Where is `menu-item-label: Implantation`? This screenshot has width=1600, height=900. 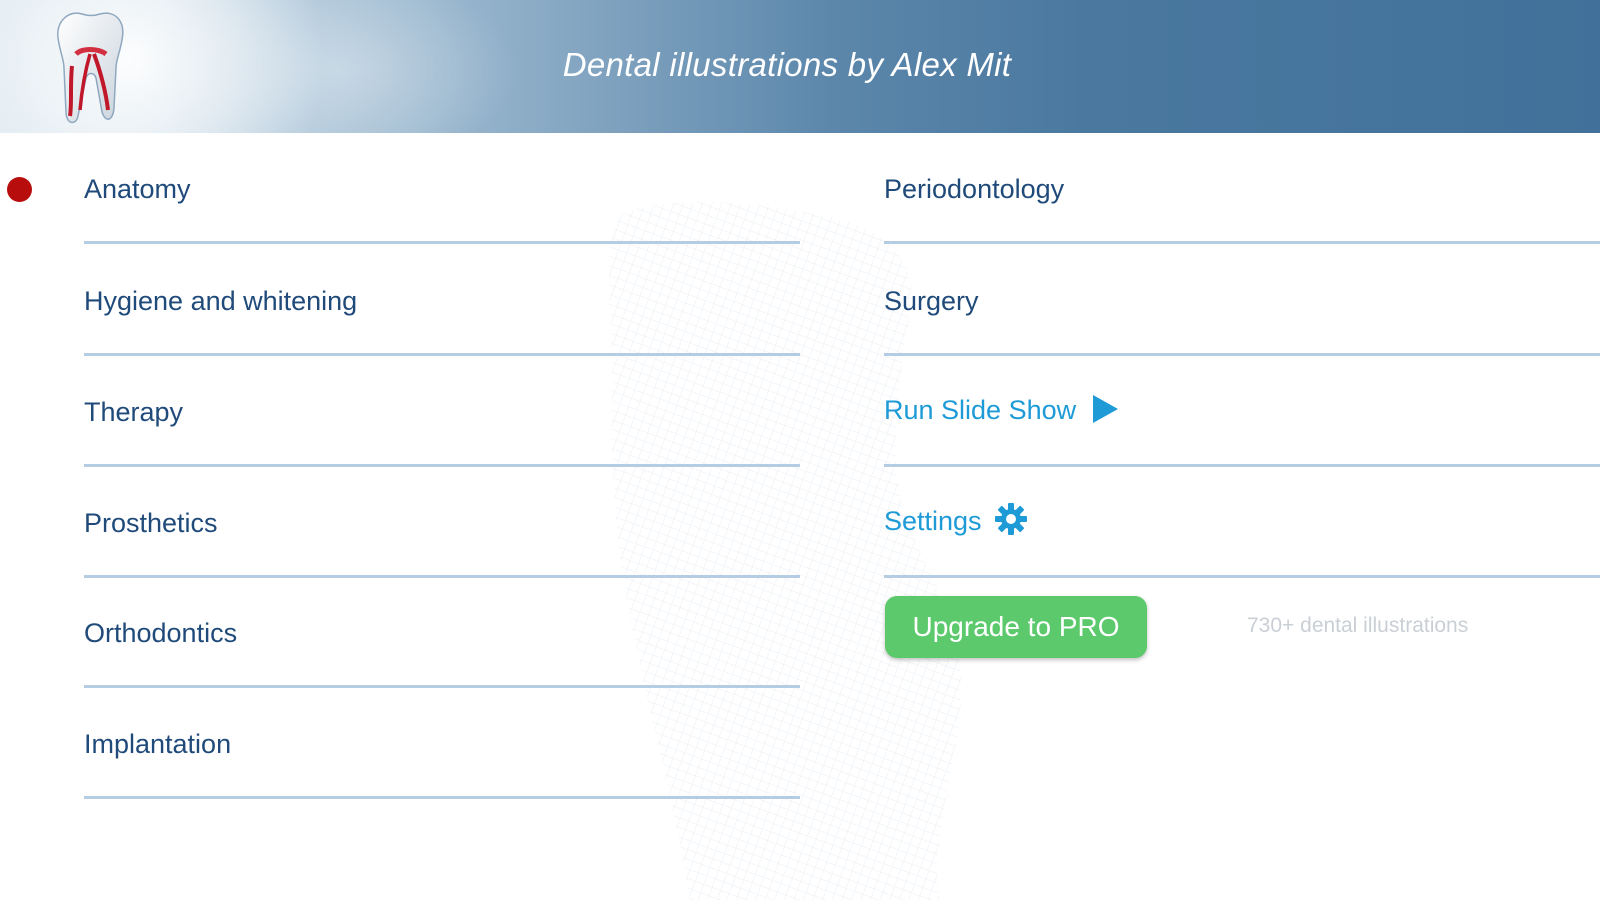 menu-item-label: Implantation is located at coordinates (158, 744).